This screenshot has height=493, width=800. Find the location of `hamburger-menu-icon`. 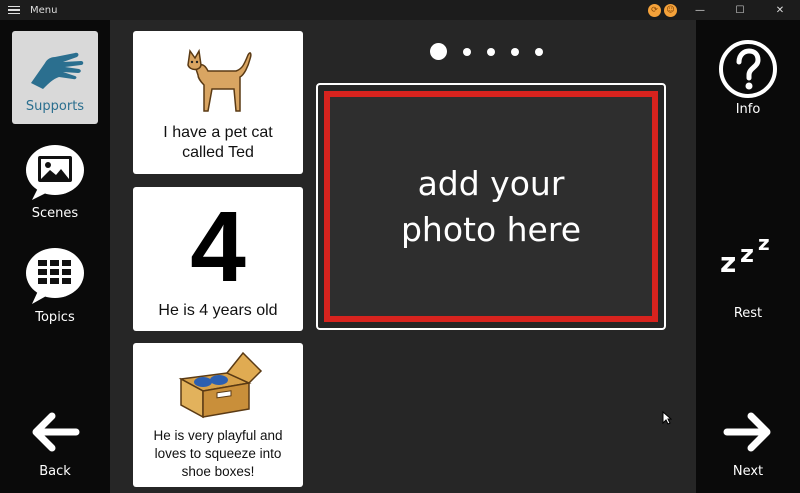

hamburger-menu-icon is located at coordinates (14, 10).